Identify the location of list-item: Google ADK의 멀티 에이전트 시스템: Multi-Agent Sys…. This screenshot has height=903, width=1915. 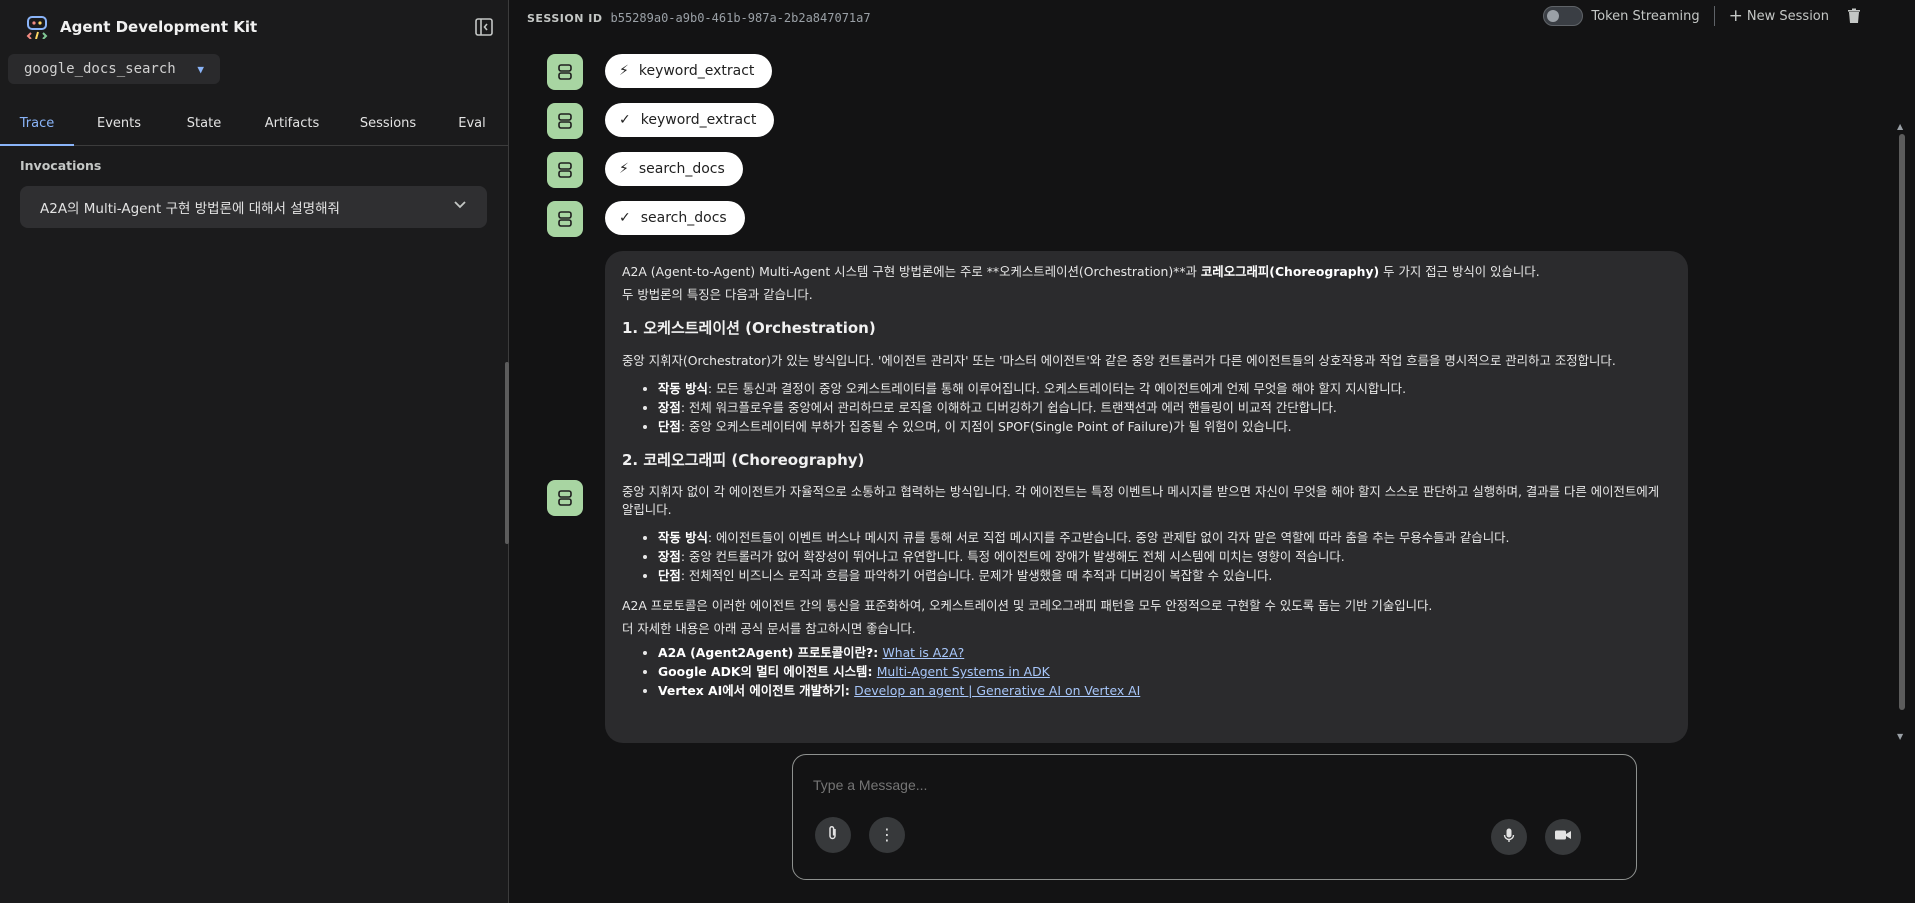
(1164, 672).